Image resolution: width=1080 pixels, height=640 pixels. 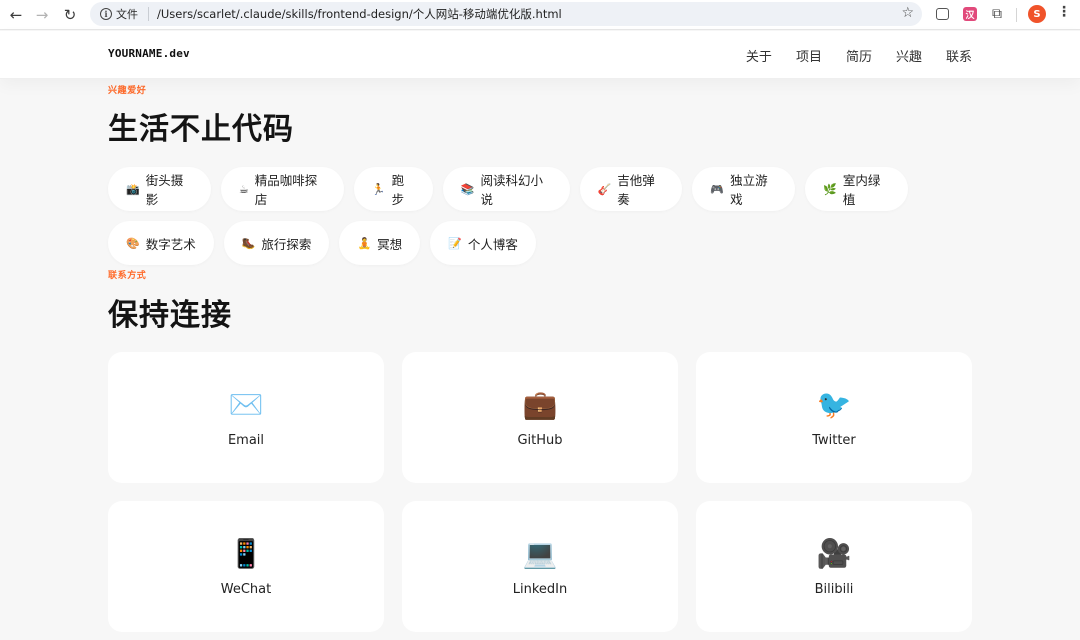 I want to click on books-icon: 📚, so click(x=467, y=189).